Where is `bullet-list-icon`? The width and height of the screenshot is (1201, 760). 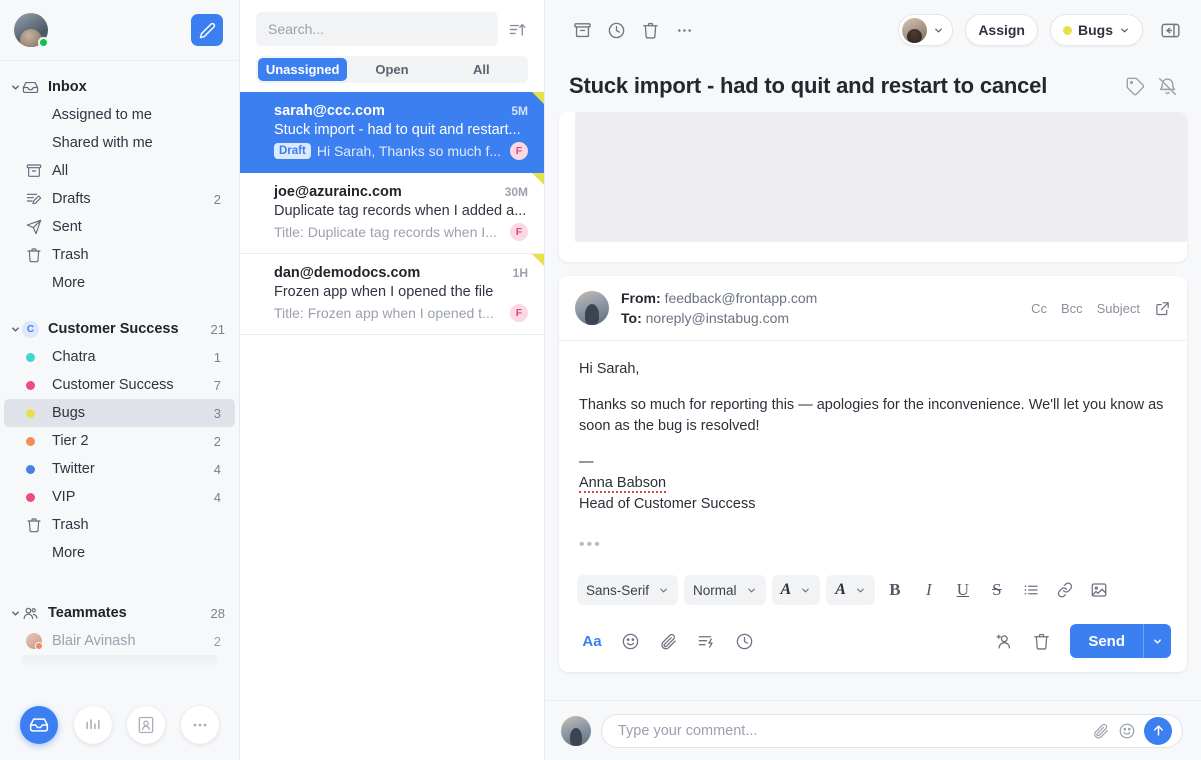 bullet-list-icon is located at coordinates (1031, 590).